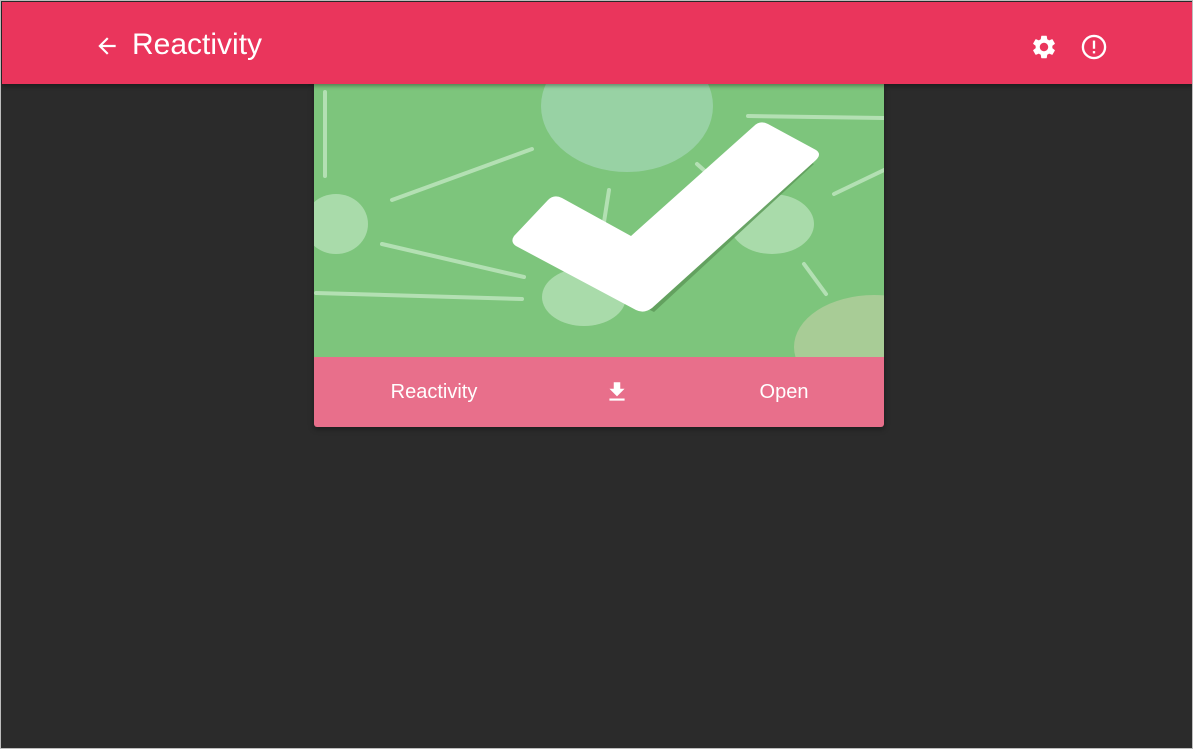 The width and height of the screenshot is (1193, 749). What do you see at coordinates (197, 44) in the screenshot?
I see `page-title: Reactivity` at bounding box center [197, 44].